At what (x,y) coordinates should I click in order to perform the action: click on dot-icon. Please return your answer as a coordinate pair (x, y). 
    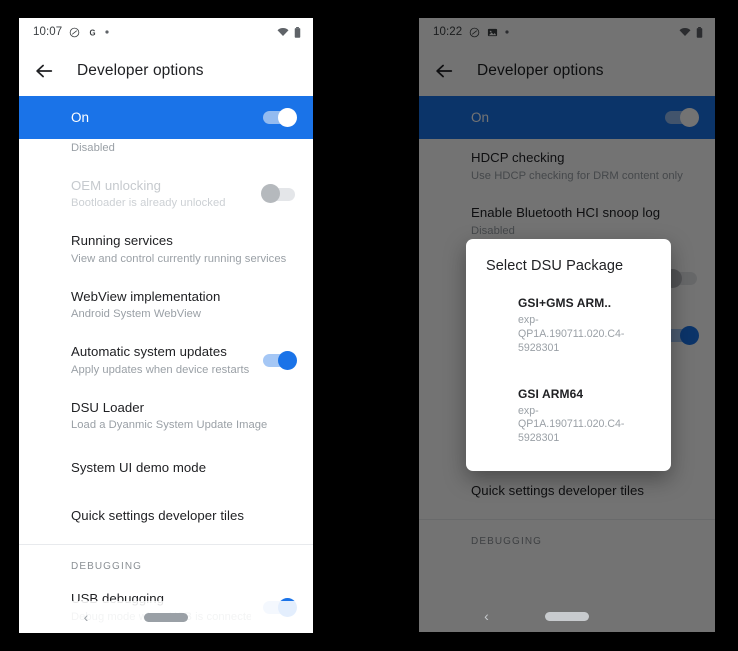
    Looking at the image, I should click on (107, 32).